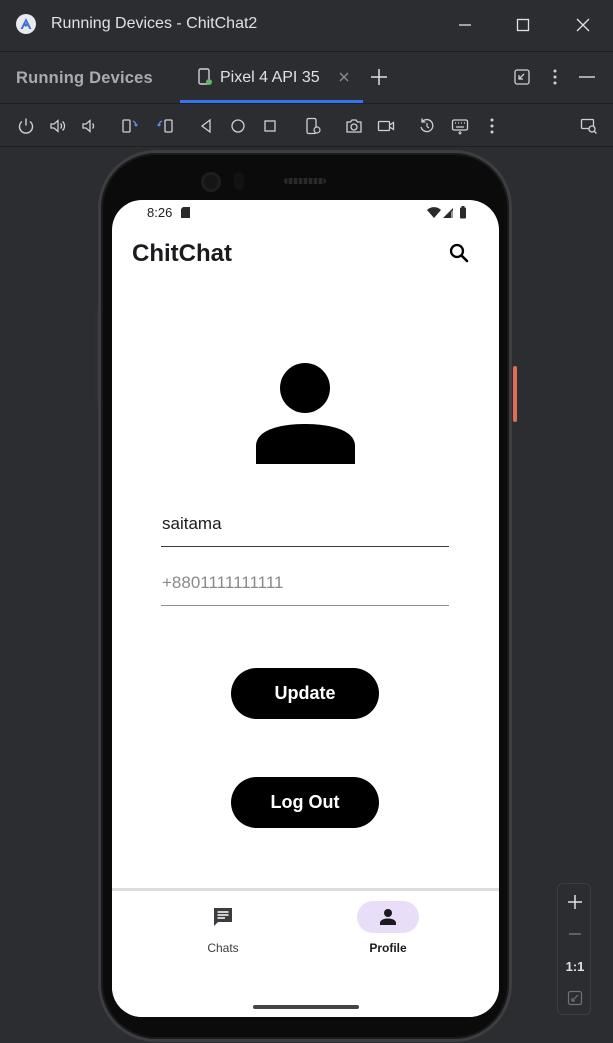 The image size is (613, 1043). Describe the element at coordinates (89, 126) in the screenshot. I see `volume-down-icon` at that location.